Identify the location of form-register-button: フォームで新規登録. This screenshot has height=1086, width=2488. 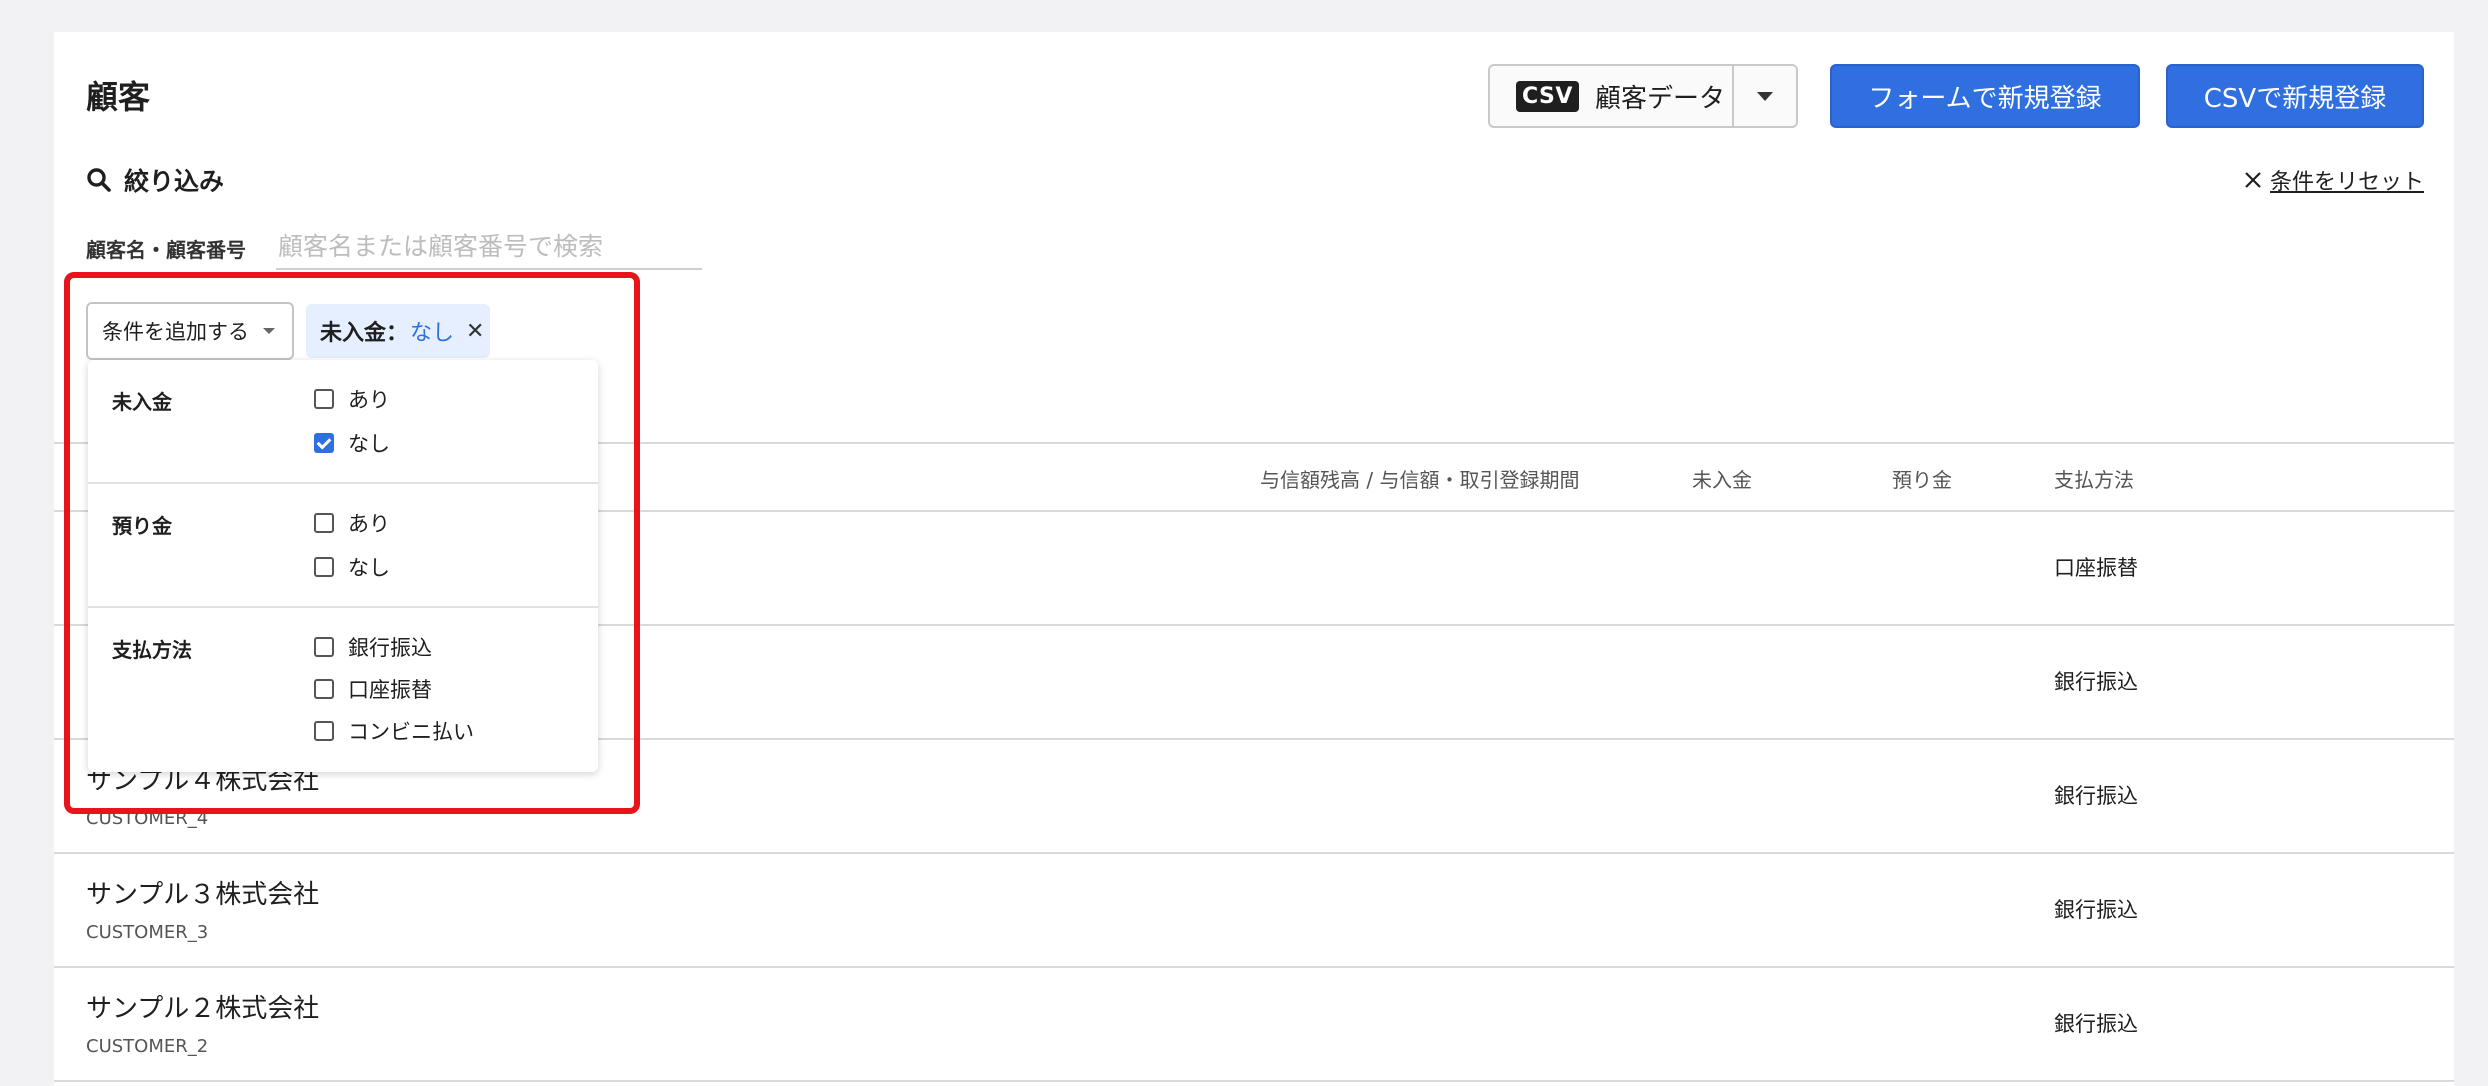
(1985, 96).